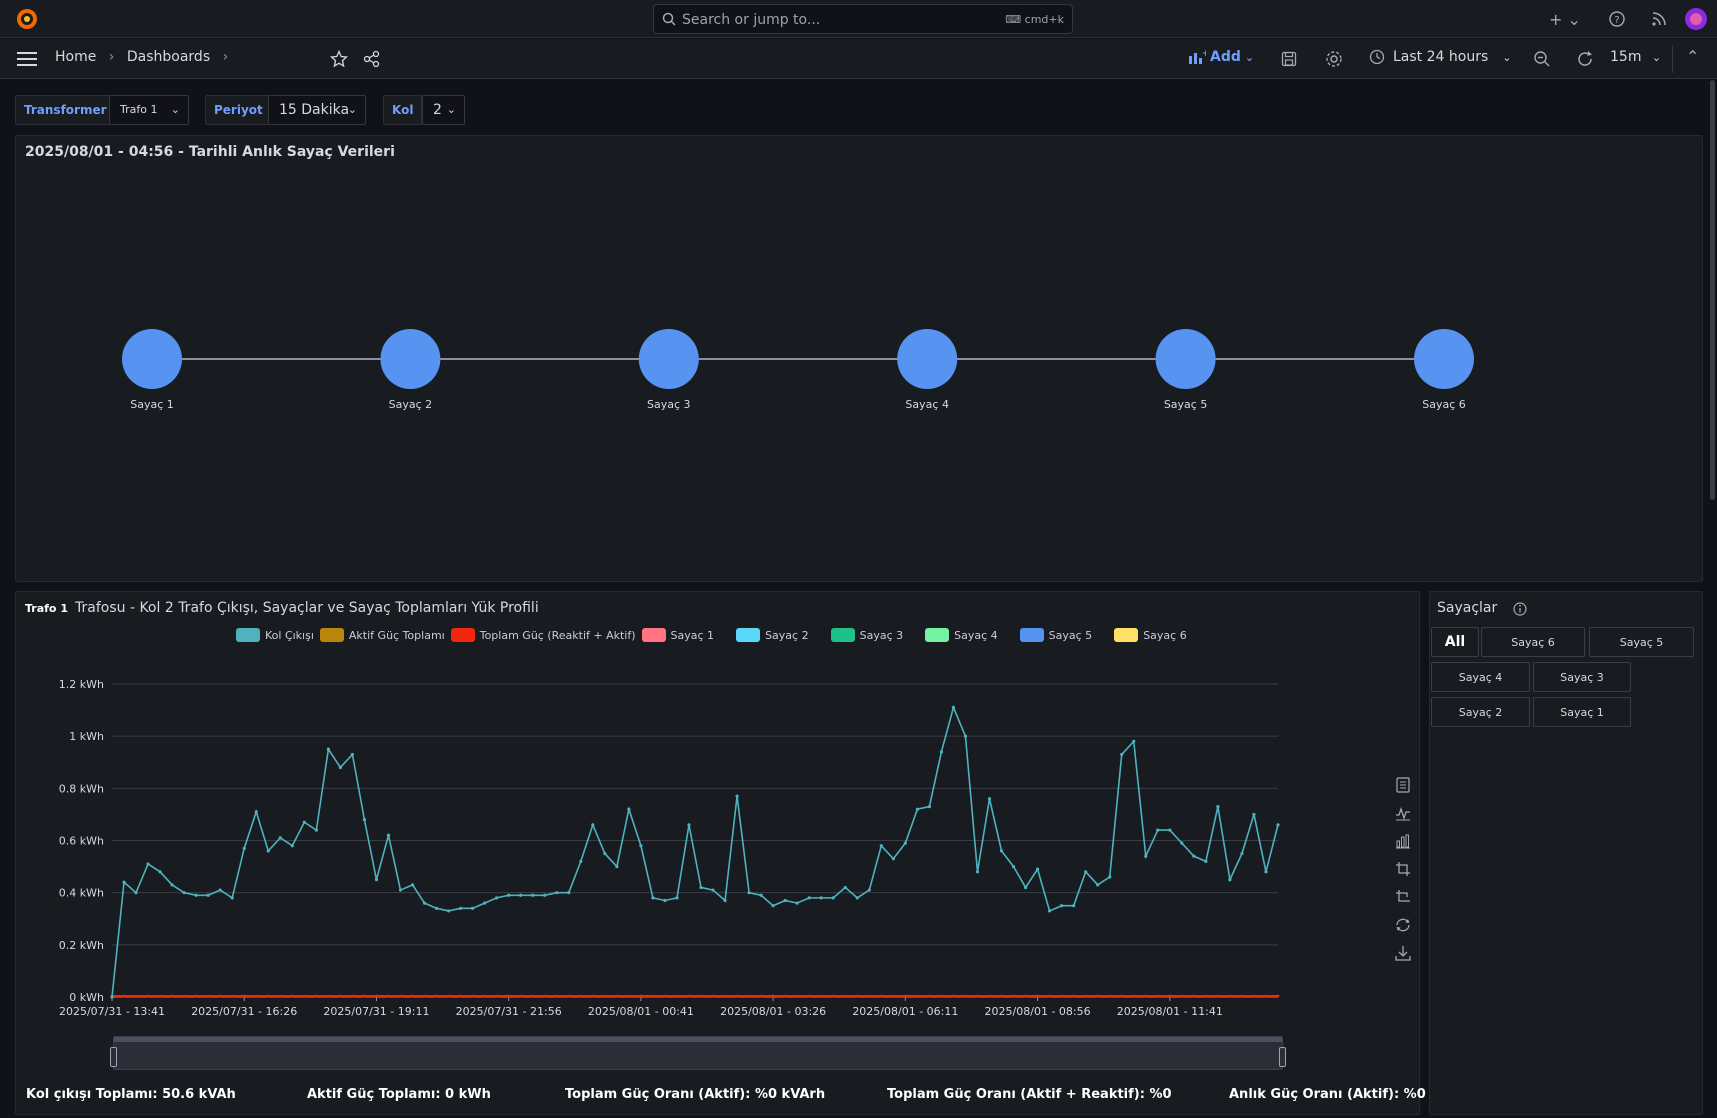 This screenshot has height=1118, width=1717. I want to click on user-avatar-icon, so click(1696, 19).